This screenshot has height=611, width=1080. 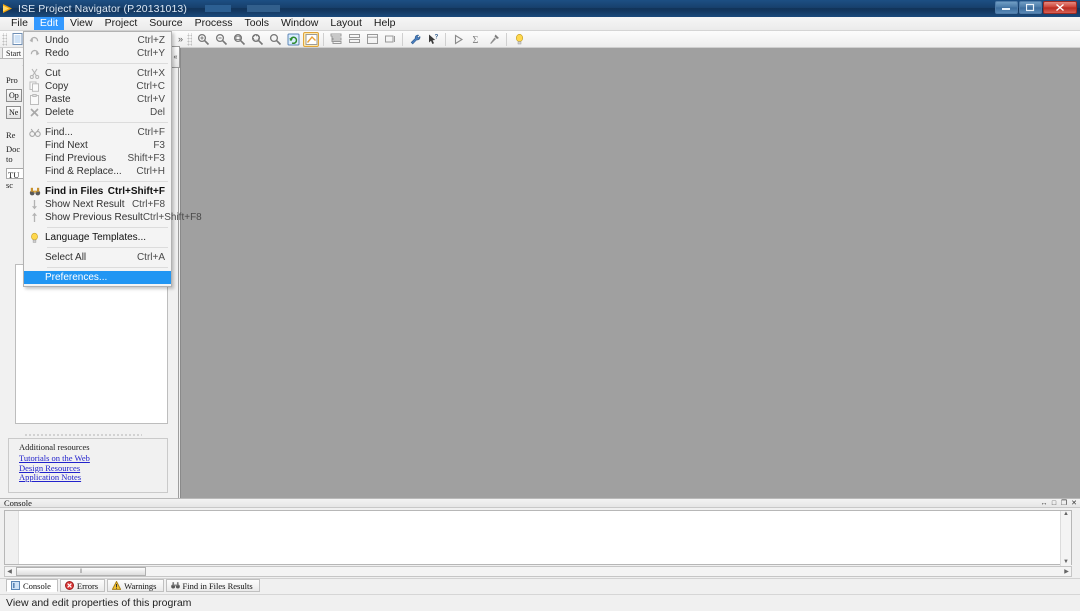 I want to click on menu-item-cut: Cut Ctrl+X, so click(x=97, y=73).